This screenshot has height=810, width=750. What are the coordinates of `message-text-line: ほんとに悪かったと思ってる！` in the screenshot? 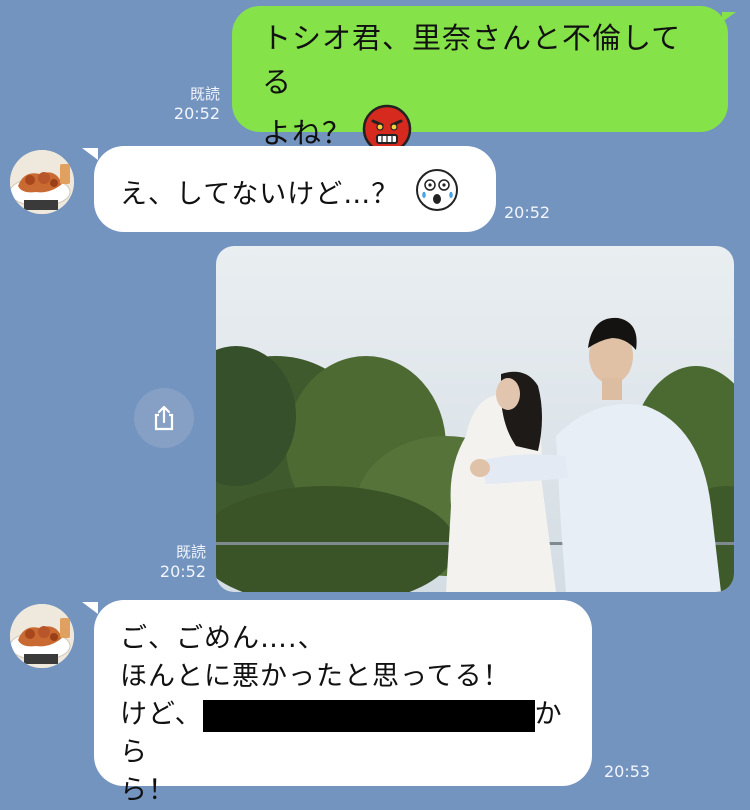 It's located at (315, 676).